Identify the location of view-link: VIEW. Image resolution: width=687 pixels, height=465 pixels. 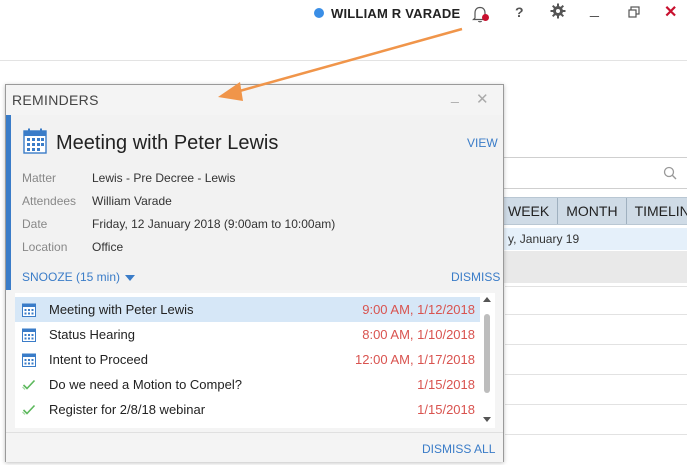
(482, 143).